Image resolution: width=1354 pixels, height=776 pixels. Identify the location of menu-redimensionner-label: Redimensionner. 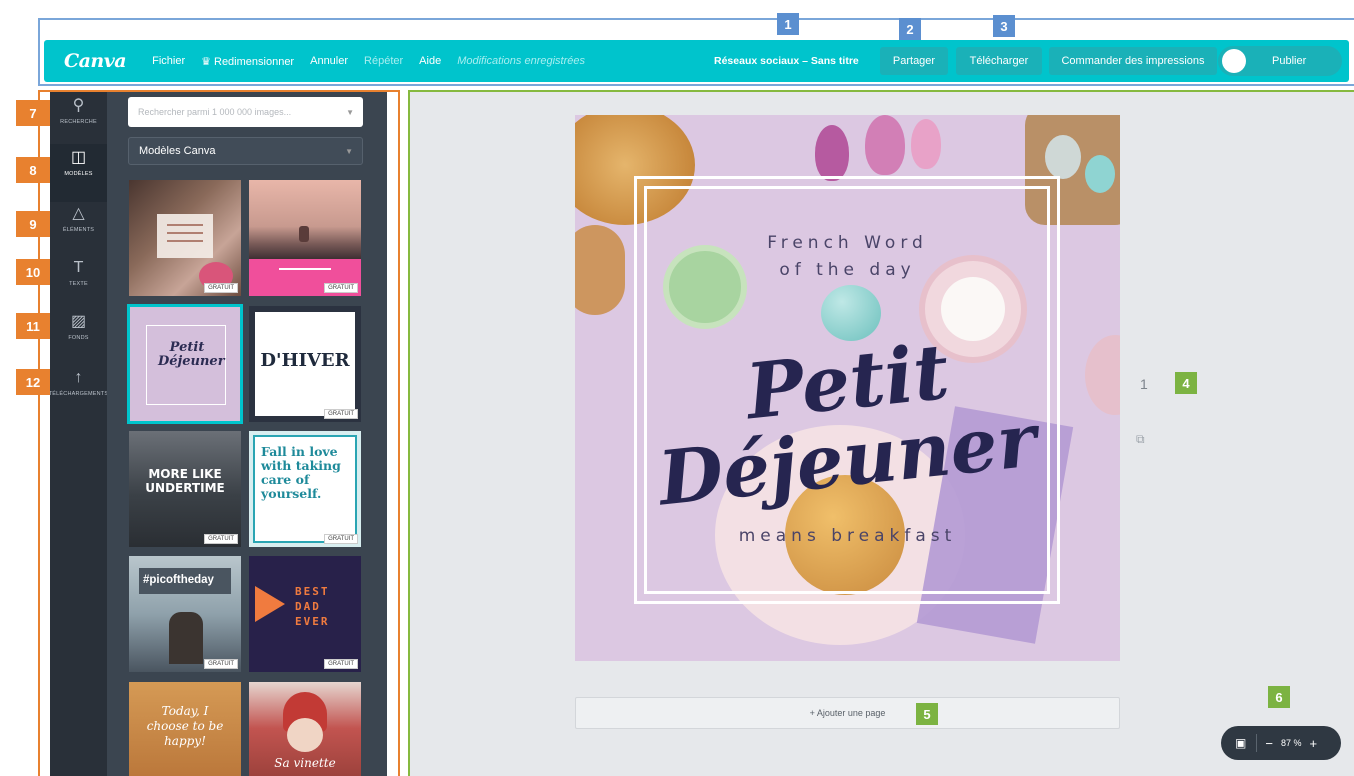
(254, 61).